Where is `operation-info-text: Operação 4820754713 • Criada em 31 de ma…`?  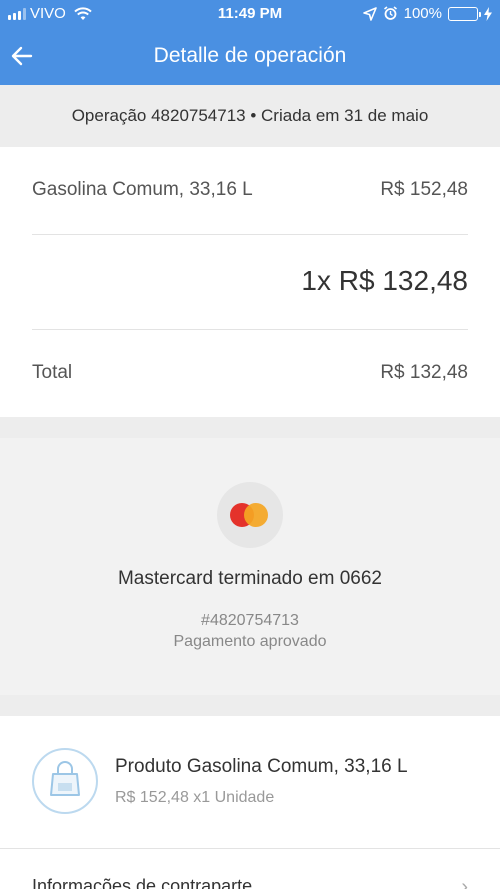 operation-info-text: Operação 4820754713 • Criada em 31 de ma… is located at coordinates (250, 115).